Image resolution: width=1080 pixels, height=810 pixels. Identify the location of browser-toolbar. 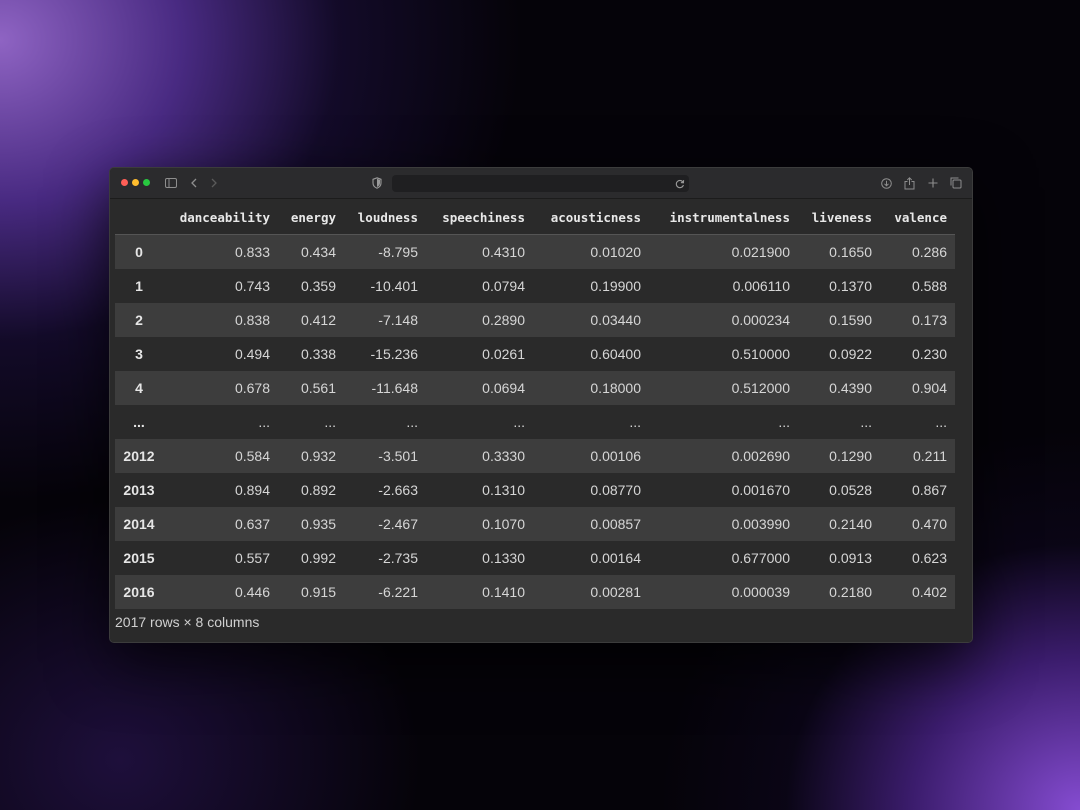
(541, 183).